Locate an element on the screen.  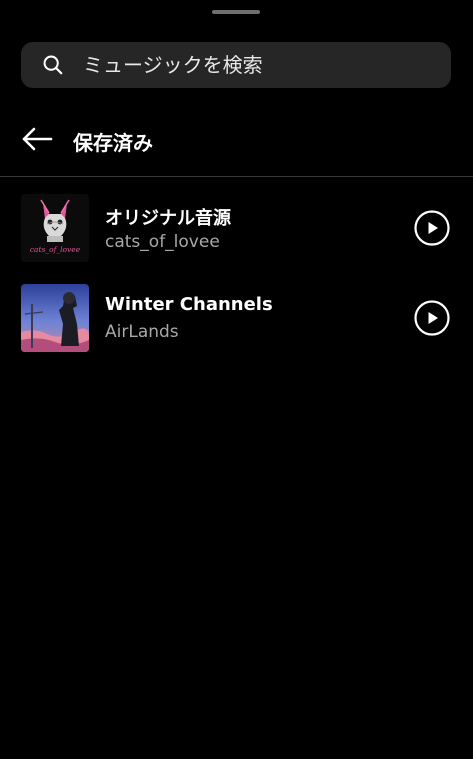
track-title: オリジナル音源 is located at coordinates (168, 218).